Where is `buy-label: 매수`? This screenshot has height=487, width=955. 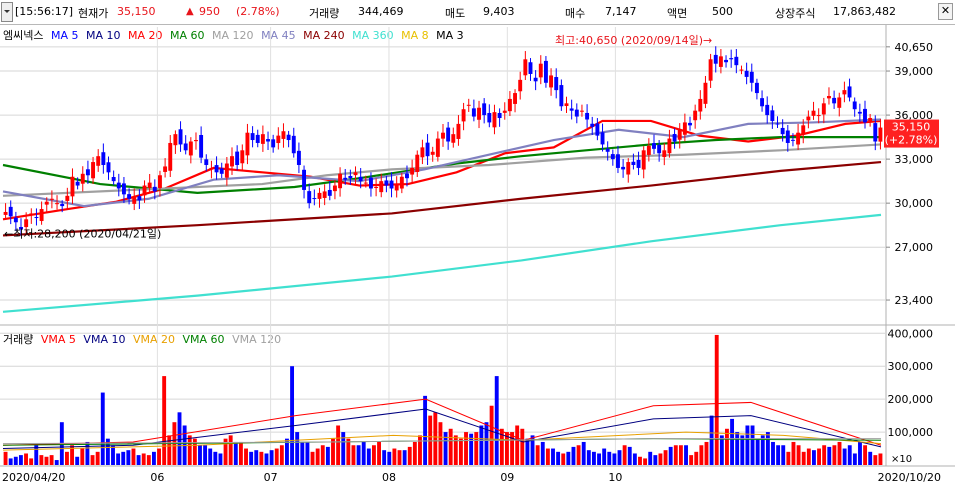 buy-label: 매수 is located at coordinates (575, 13).